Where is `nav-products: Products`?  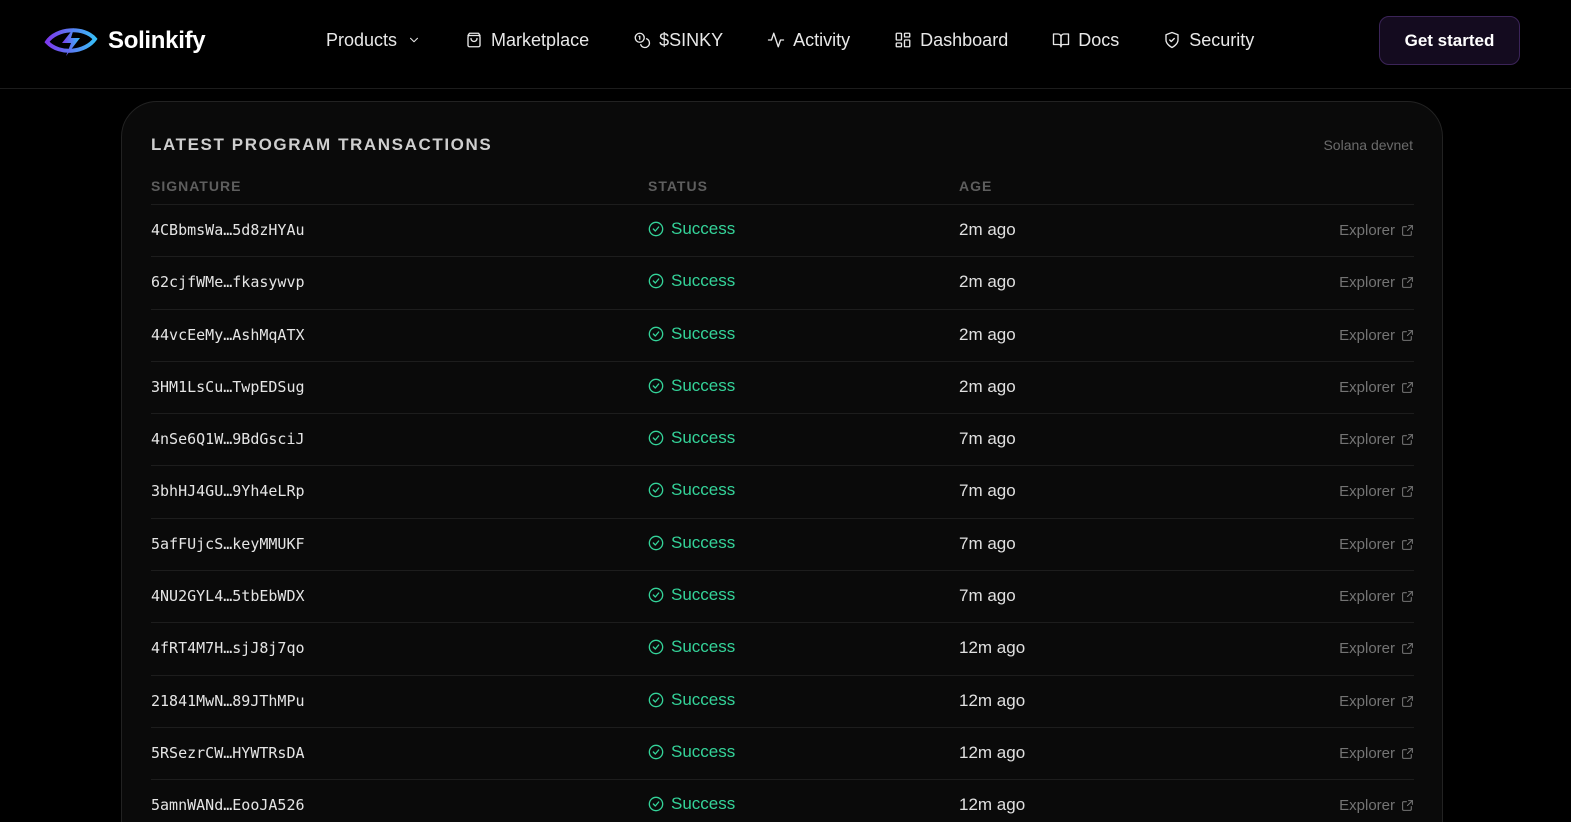
nav-products: Products is located at coordinates (373, 40).